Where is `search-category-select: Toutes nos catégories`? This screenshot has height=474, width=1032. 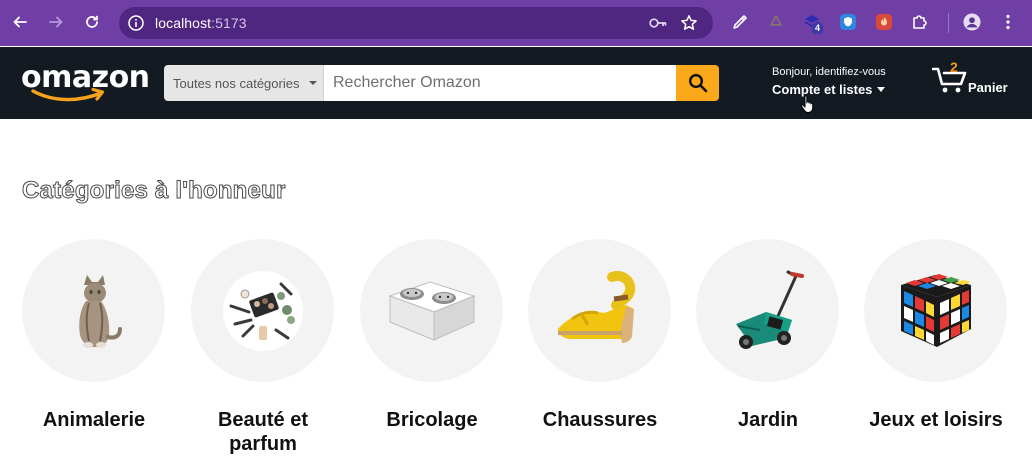 search-category-select: Toutes nos catégories is located at coordinates (244, 83).